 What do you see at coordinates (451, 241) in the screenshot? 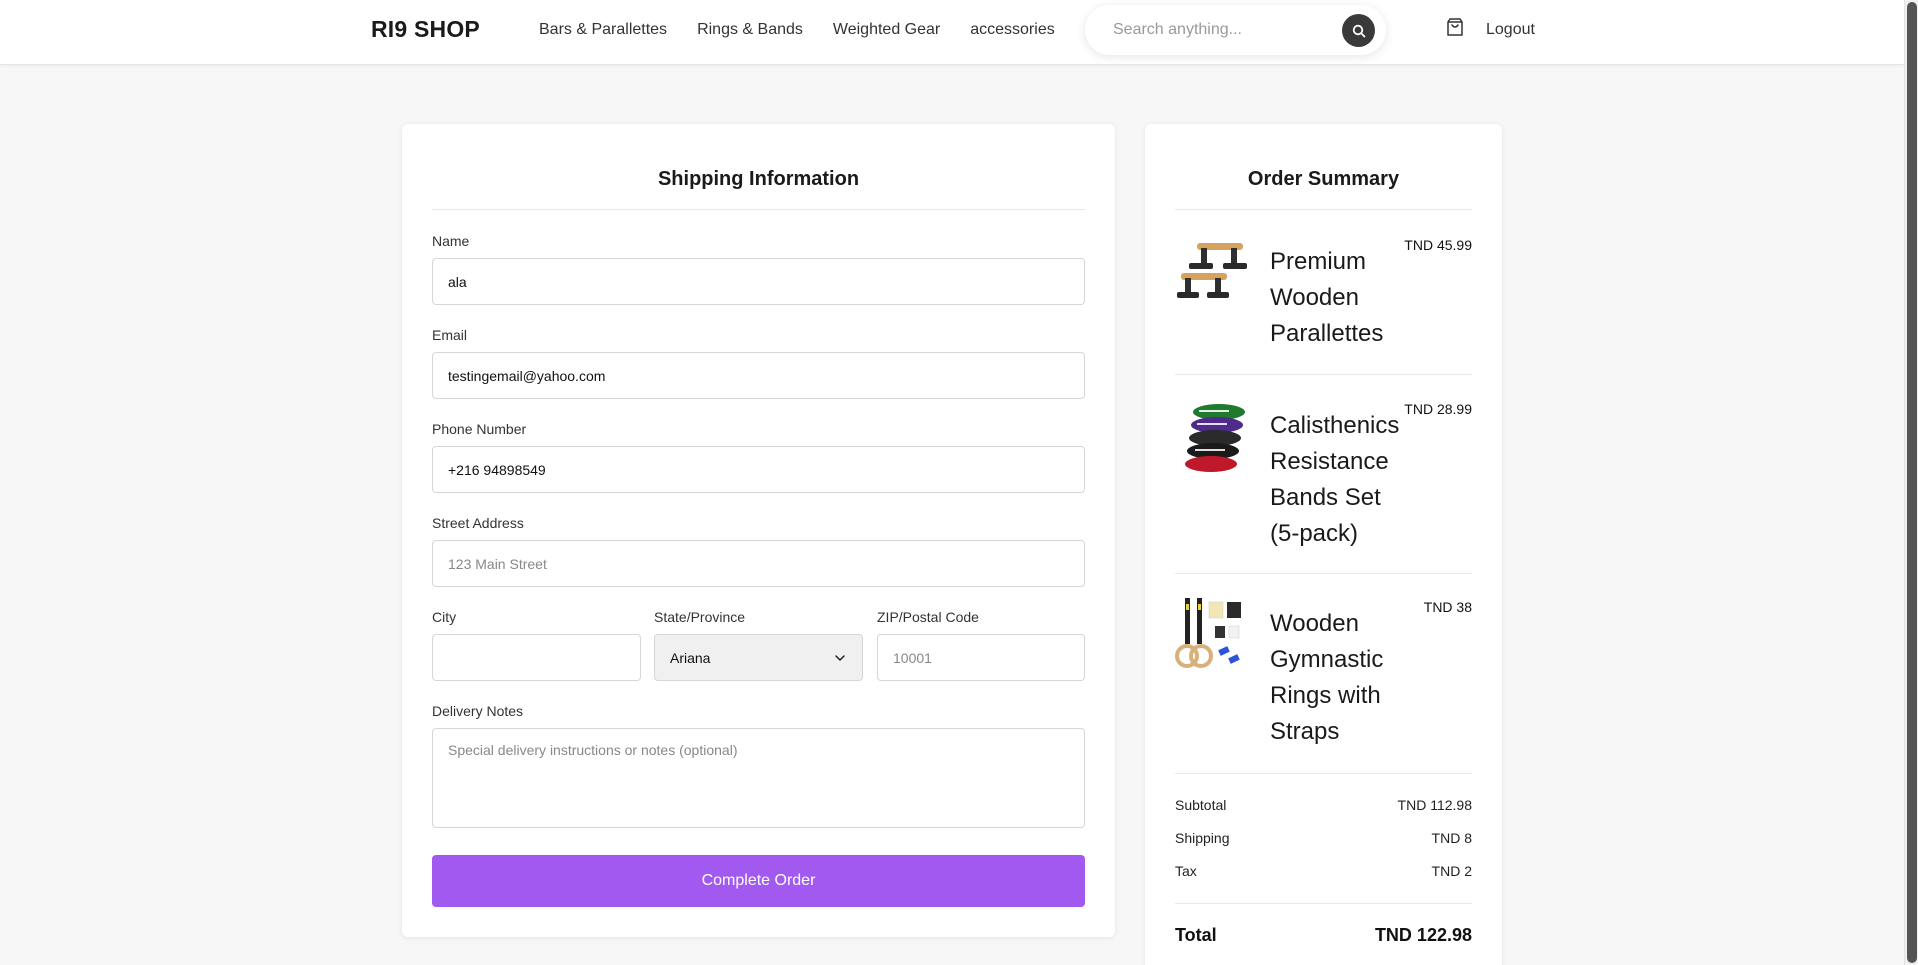
I see `name-label: Name` at bounding box center [451, 241].